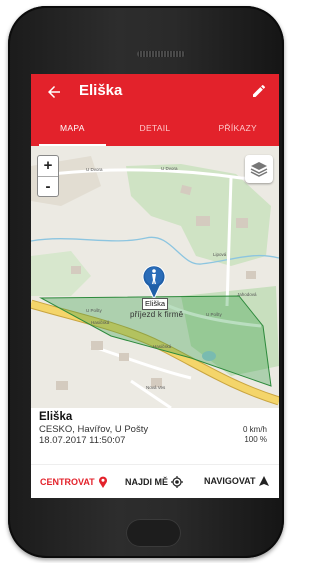 The width and height of the screenshot is (320, 563). What do you see at coordinates (247, 294) in the screenshot?
I see `street-label: Jahodová` at bounding box center [247, 294].